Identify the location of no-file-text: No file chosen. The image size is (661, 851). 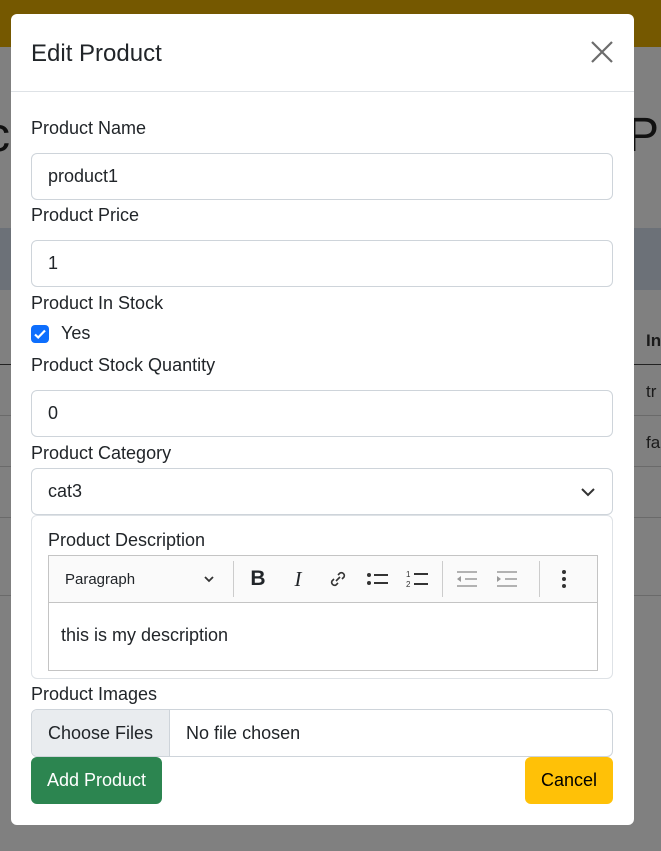
(243, 732).